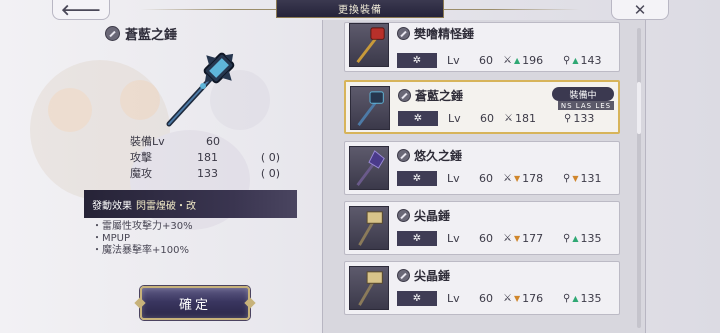 This screenshot has width=720, height=333. What do you see at coordinates (213, 141) in the screenshot?
I see `stat-level-value: 60` at bounding box center [213, 141].